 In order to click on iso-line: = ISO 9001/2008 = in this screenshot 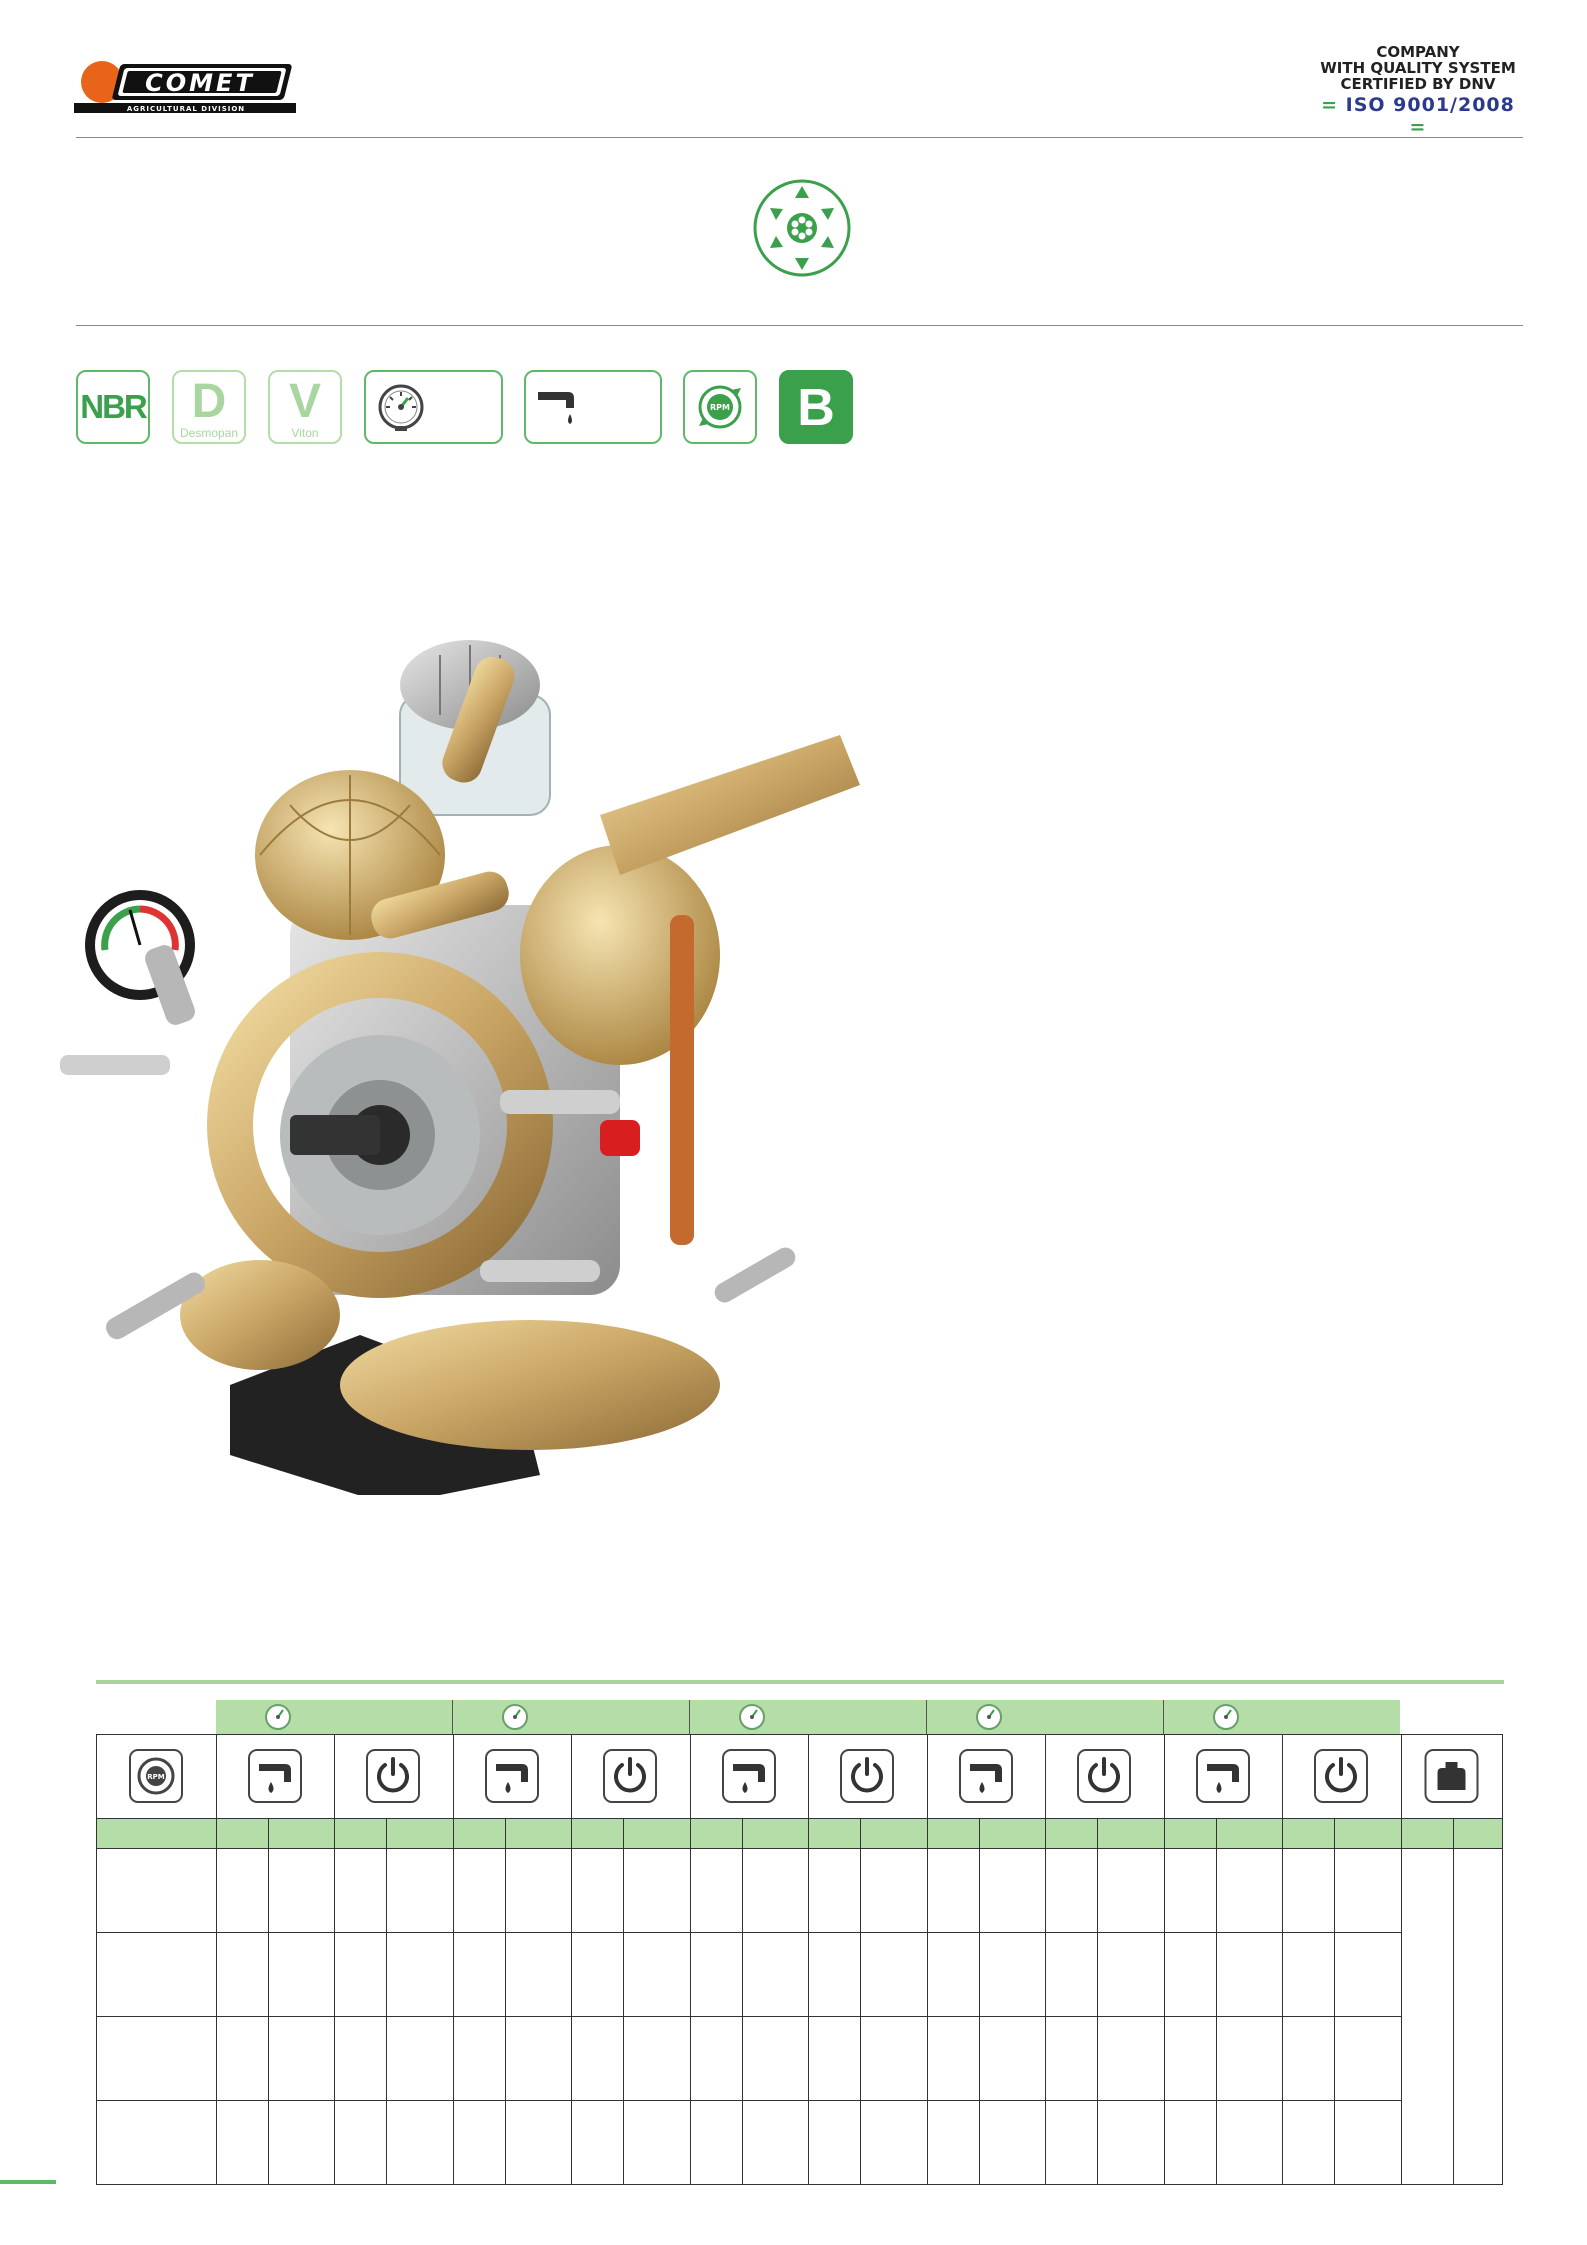, I will do `click(1418, 116)`.